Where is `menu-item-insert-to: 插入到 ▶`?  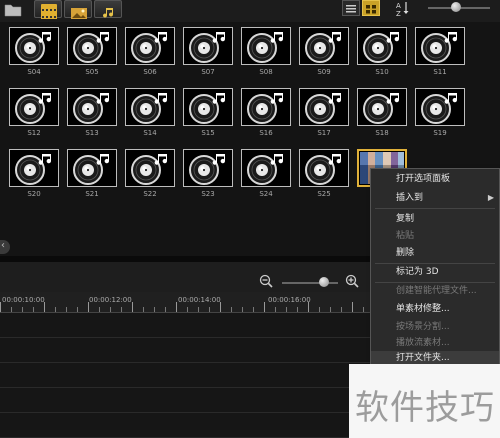
menu-item-insert-to: 插入到 ▶ is located at coordinates (435, 198).